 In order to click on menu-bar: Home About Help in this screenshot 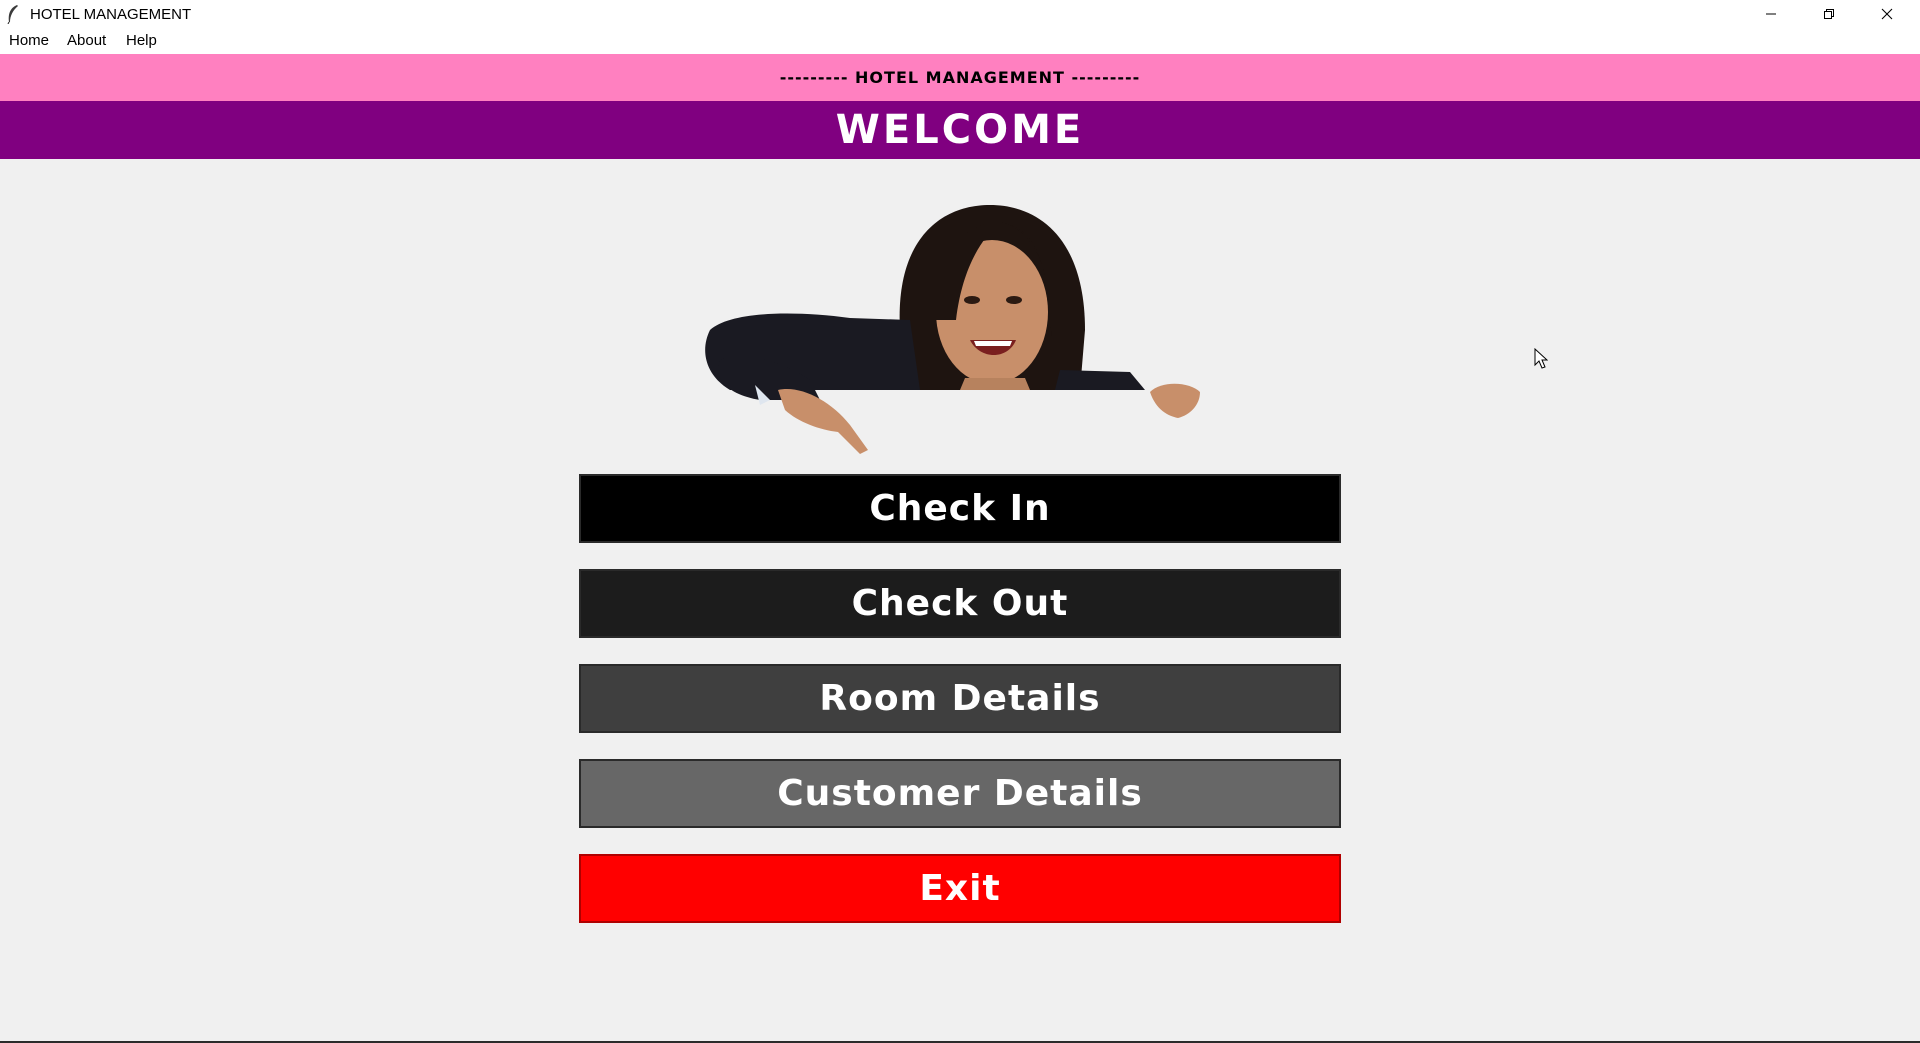, I will do `click(960, 41)`.